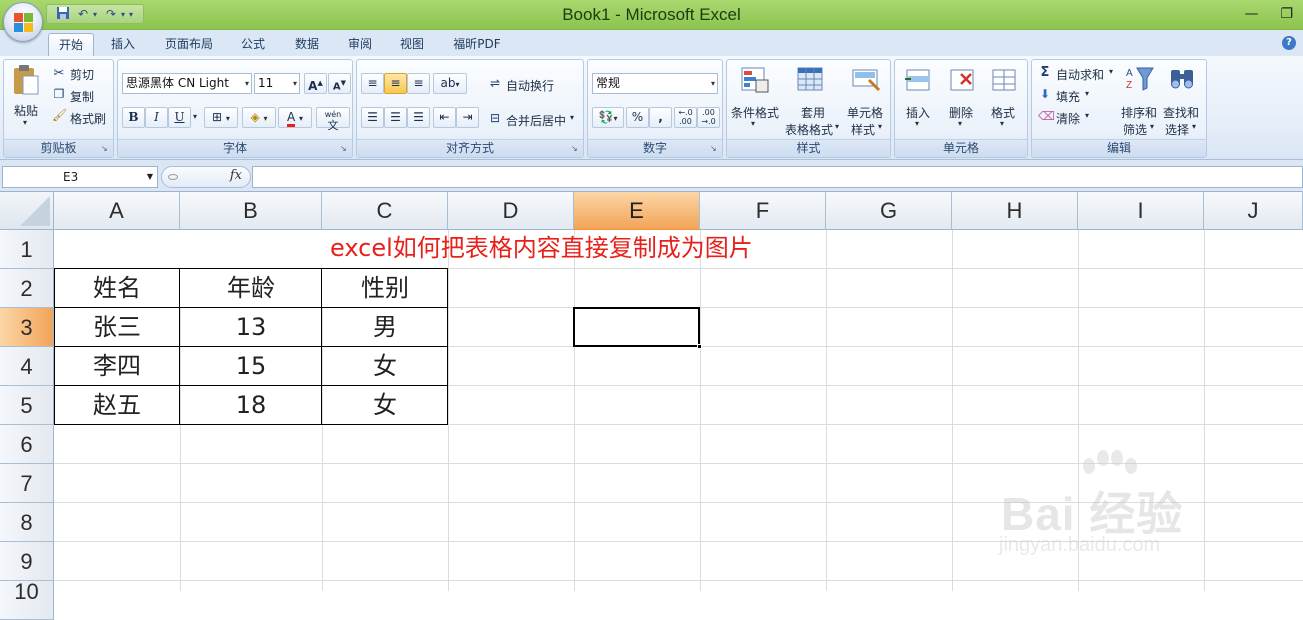 This screenshot has width=1303, height=620. What do you see at coordinates (117, 366) in the screenshot?
I see `table-cell: 李四` at bounding box center [117, 366].